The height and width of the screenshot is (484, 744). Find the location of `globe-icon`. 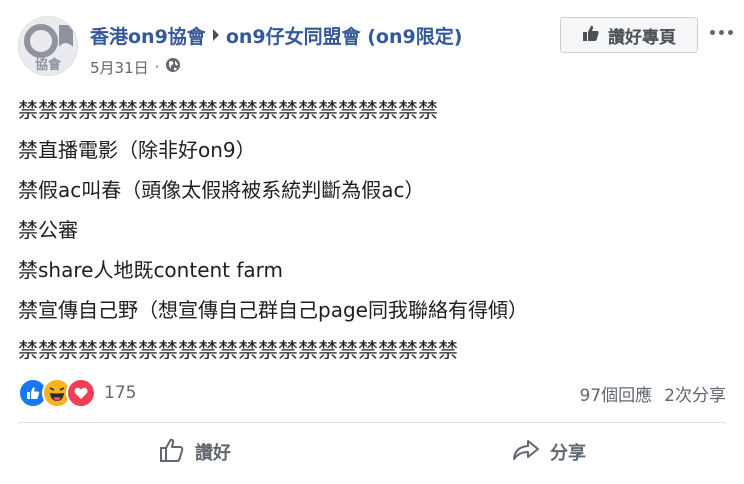

globe-icon is located at coordinates (173, 67).